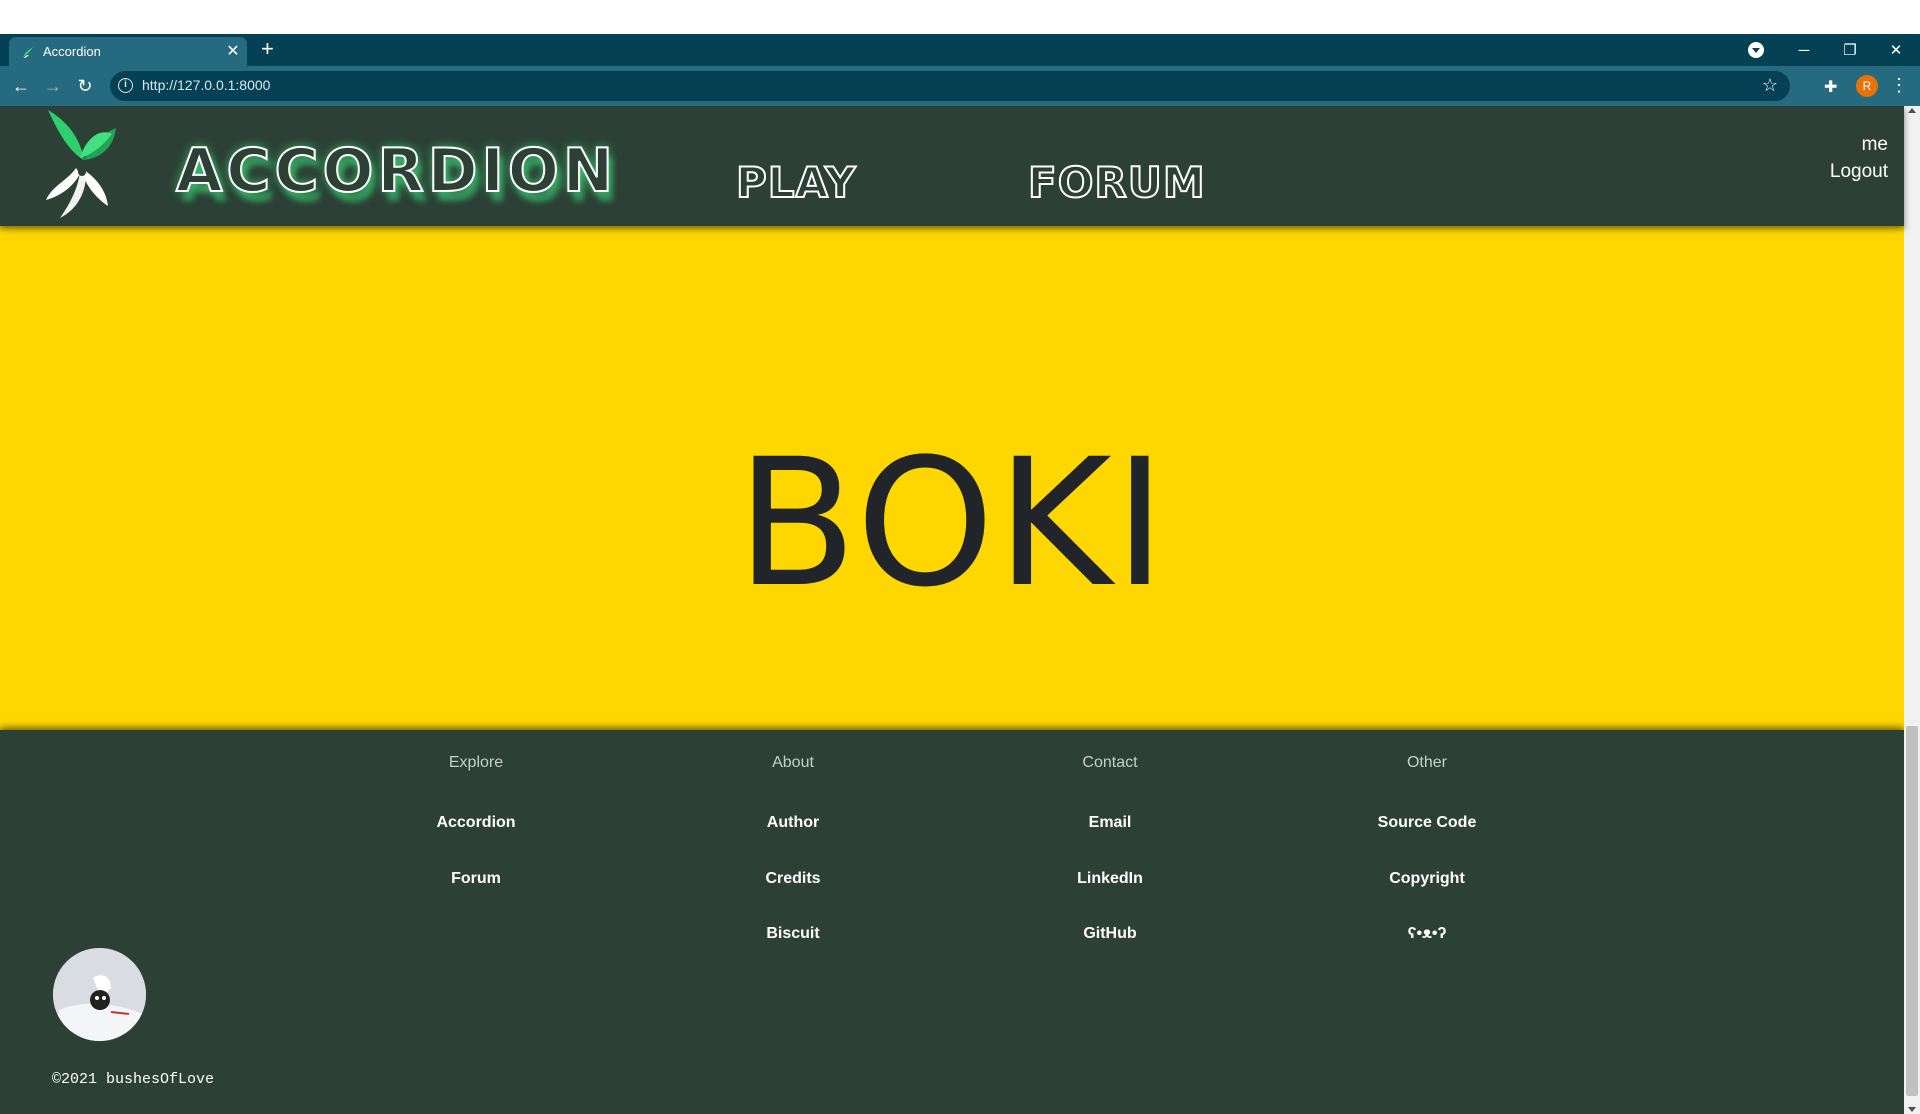 The image size is (1920, 1114). What do you see at coordinates (1804, 50) in the screenshot?
I see `minimize-button: ─` at bounding box center [1804, 50].